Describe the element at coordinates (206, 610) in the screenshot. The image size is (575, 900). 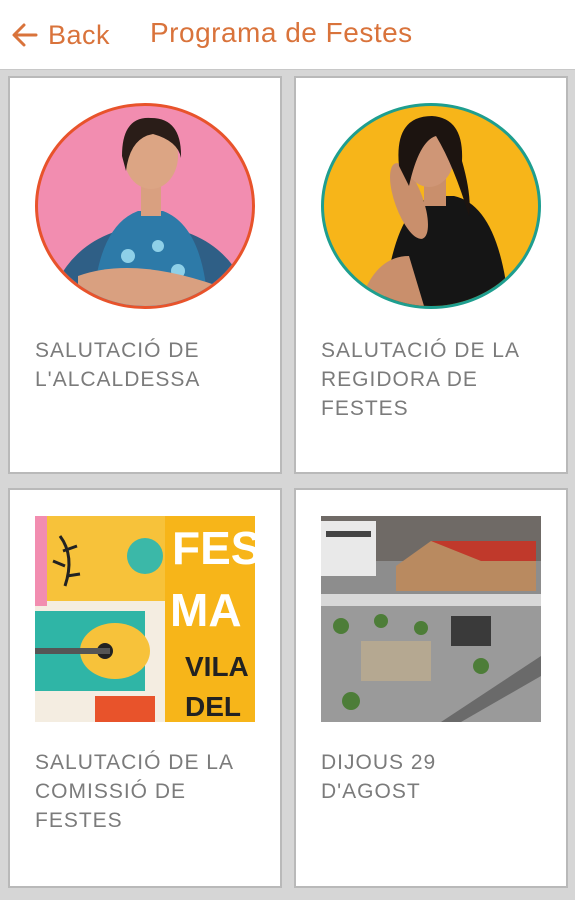
I see `svg-text: MA` at that location.